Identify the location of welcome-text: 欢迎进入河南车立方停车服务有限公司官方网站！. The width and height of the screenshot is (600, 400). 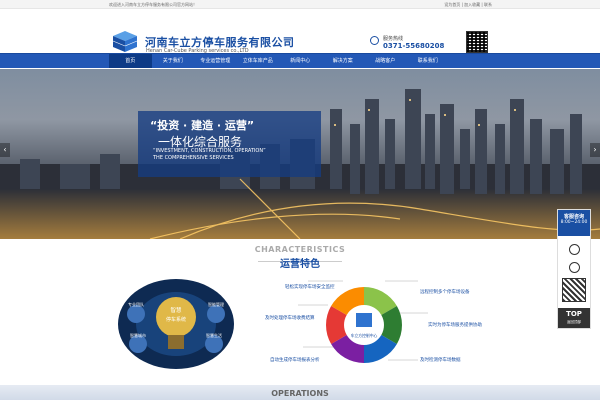
(153, 4).